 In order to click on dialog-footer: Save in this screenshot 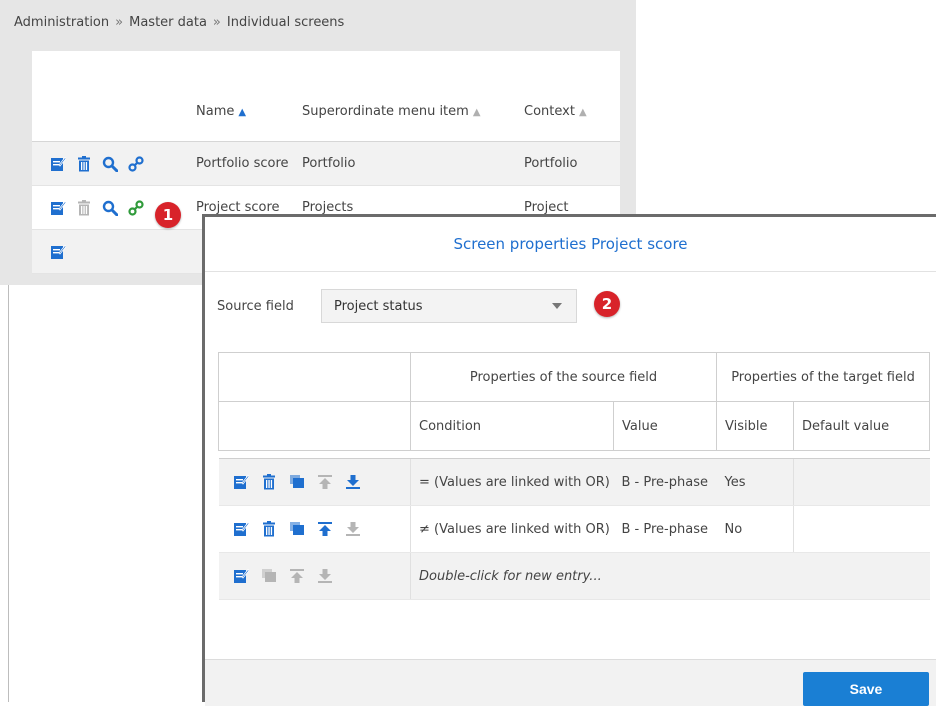, I will do `click(570, 682)`.